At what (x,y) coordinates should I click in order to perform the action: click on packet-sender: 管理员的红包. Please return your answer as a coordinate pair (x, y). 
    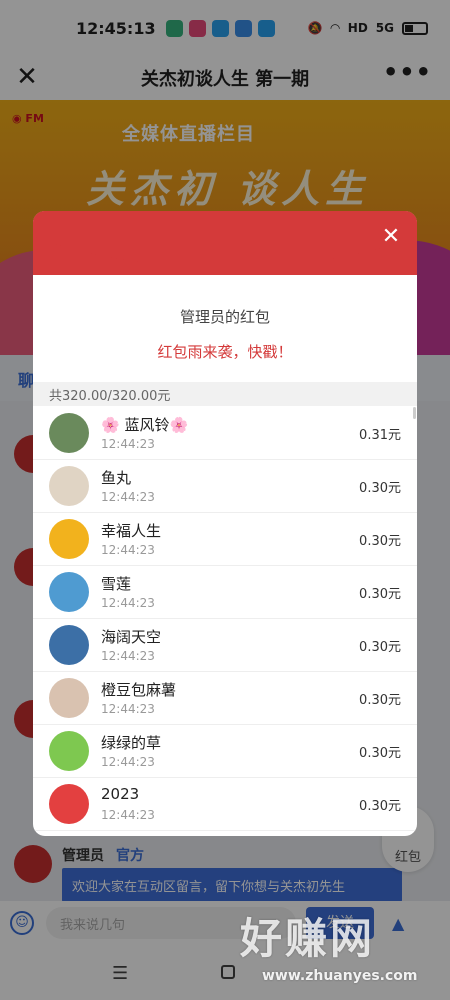
    Looking at the image, I should click on (224, 317).